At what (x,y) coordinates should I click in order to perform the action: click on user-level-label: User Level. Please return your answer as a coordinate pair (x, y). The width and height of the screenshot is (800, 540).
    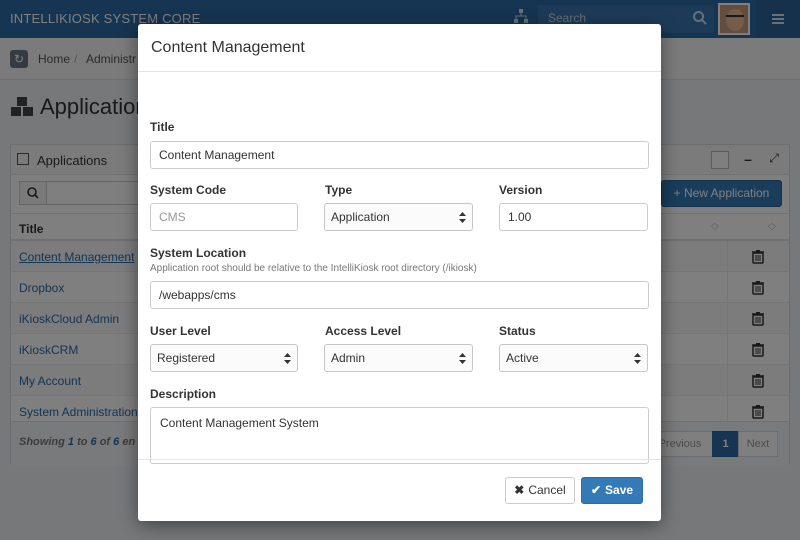
    Looking at the image, I should click on (180, 331).